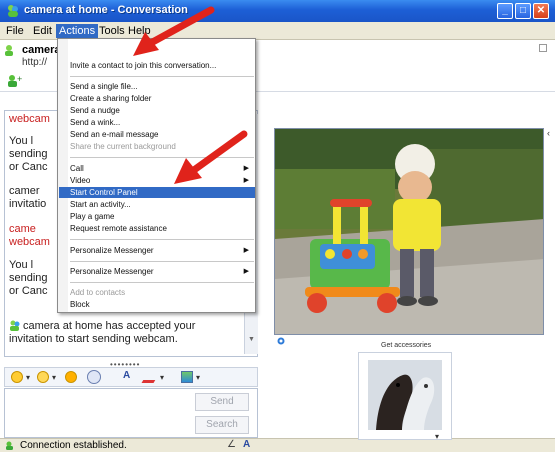  Describe the element at coordinates (505, 11) in the screenshot. I see `minimize-button: _` at that location.